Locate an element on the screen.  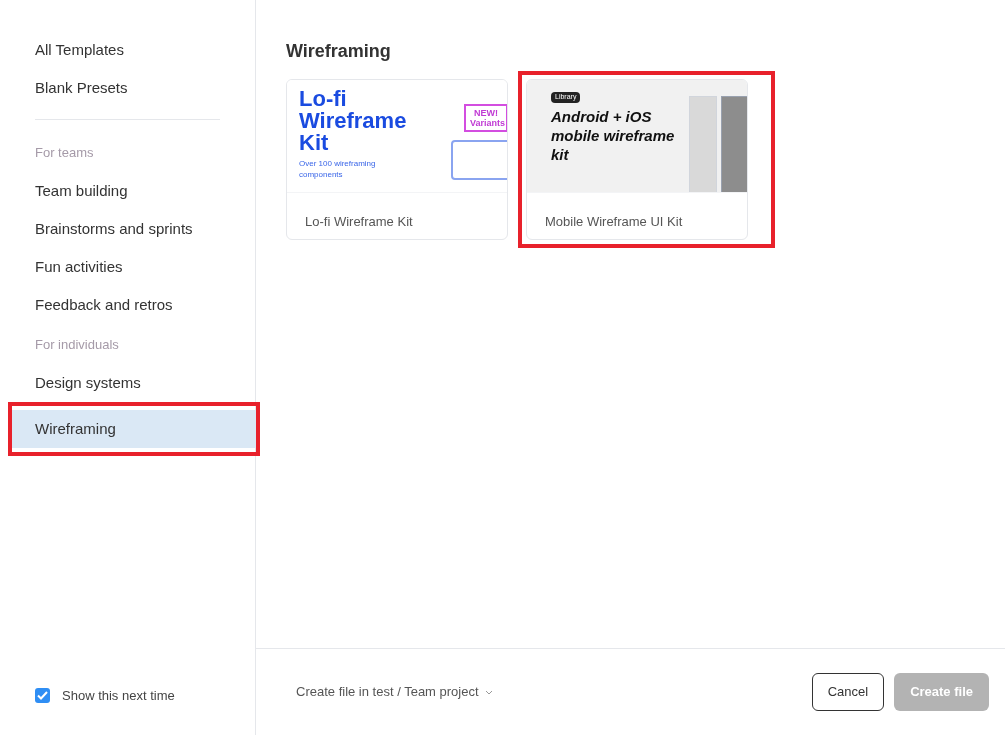
sidebar-item: Blank Presets is located at coordinates (133, 88).